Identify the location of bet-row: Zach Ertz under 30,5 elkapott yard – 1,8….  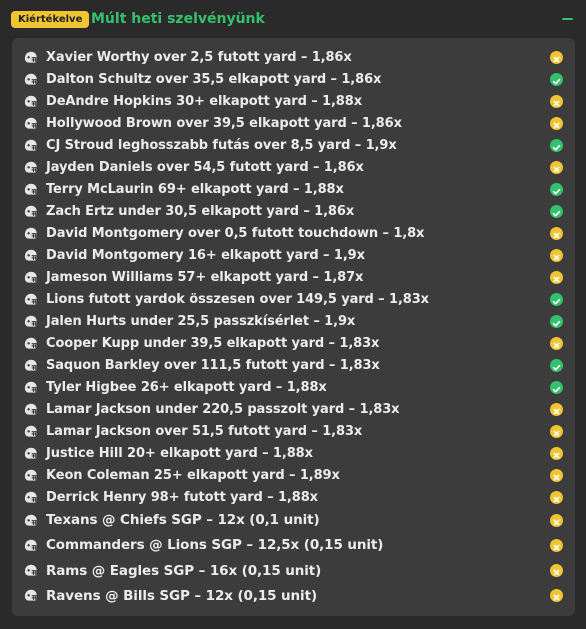
(293, 211).